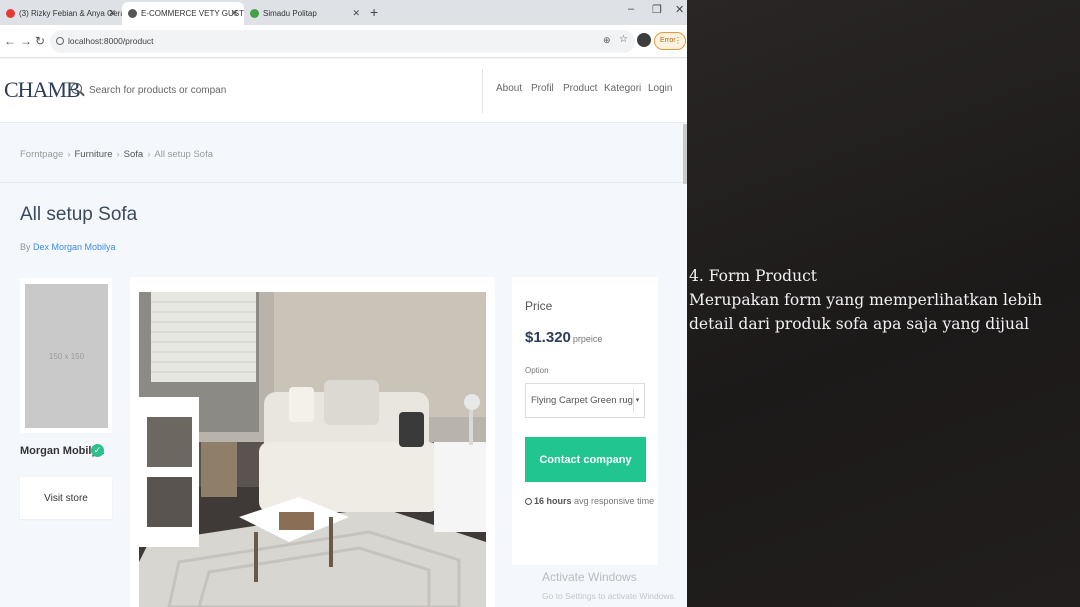 The width and height of the screenshot is (1080, 607). I want to click on breadcrumb-sofa: Sofa, so click(134, 154).